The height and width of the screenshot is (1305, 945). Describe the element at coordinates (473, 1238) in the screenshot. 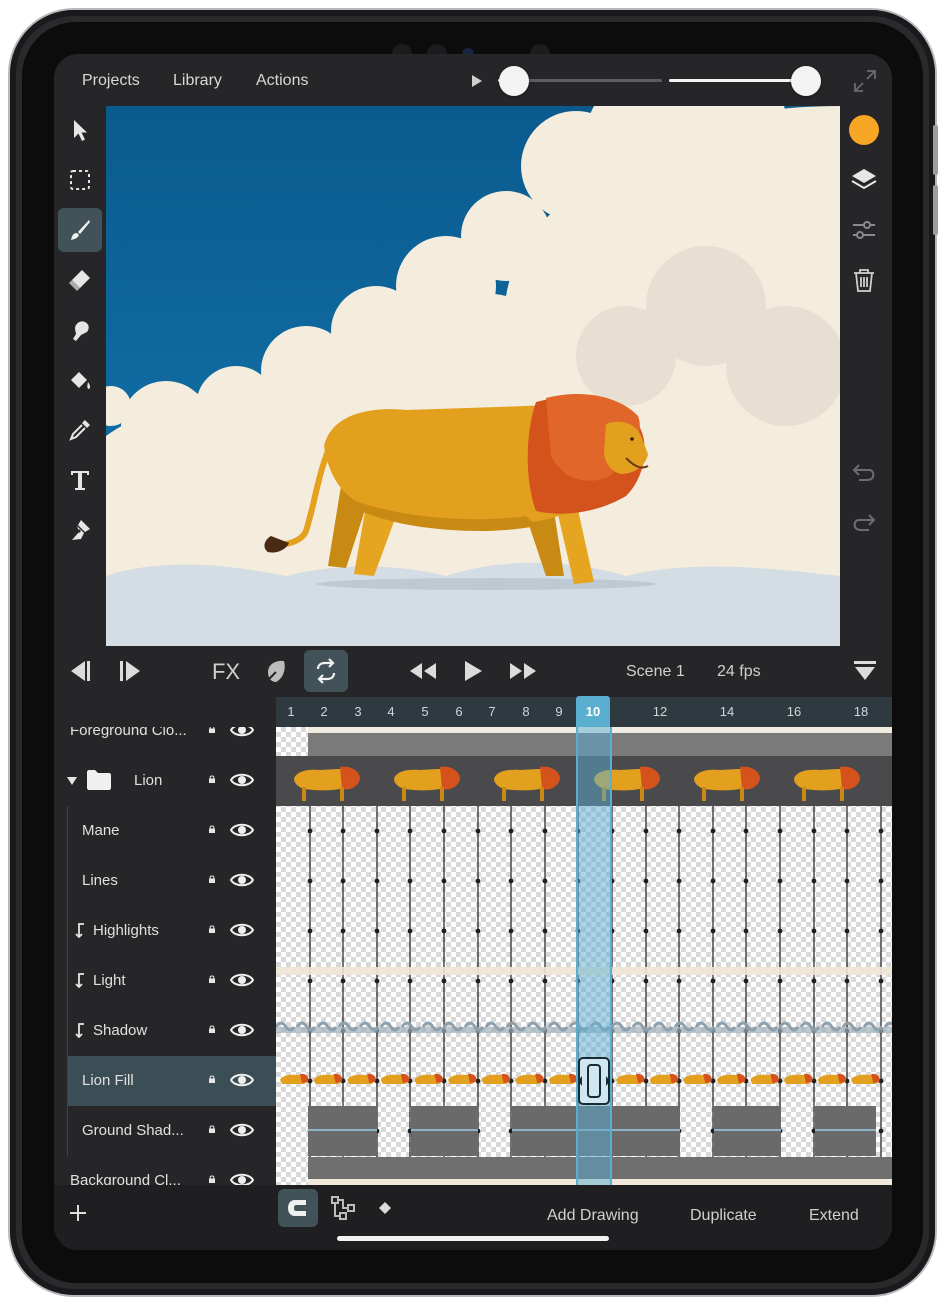

I see `home-indicator` at that location.